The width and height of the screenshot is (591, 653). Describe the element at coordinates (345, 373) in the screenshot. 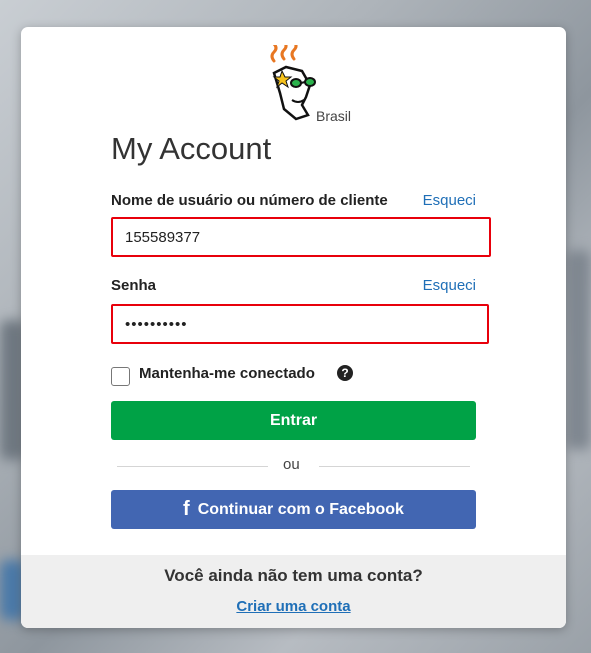

I see `help-icon: ?` at that location.